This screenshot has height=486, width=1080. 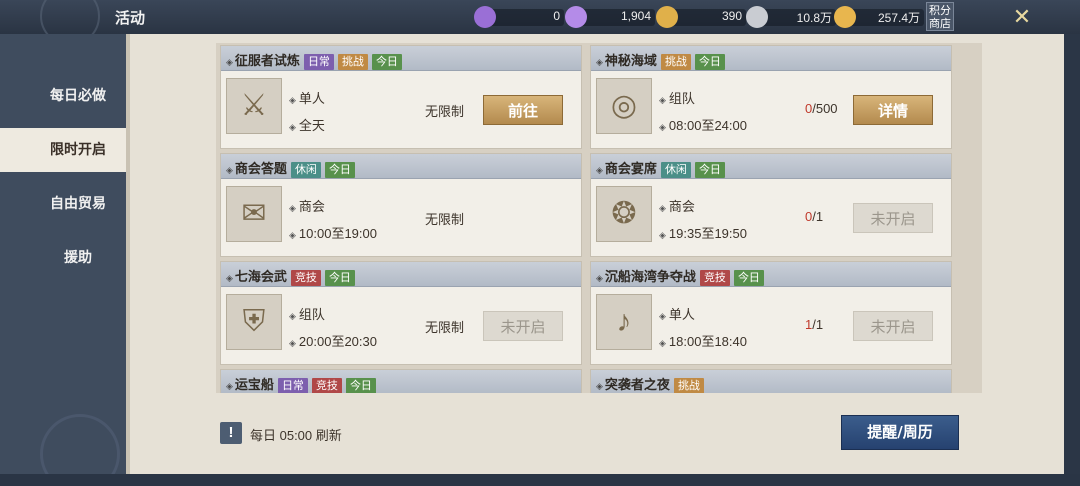 I want to click on sidebar-item-aid: 援助, so click(x=63, y=258).